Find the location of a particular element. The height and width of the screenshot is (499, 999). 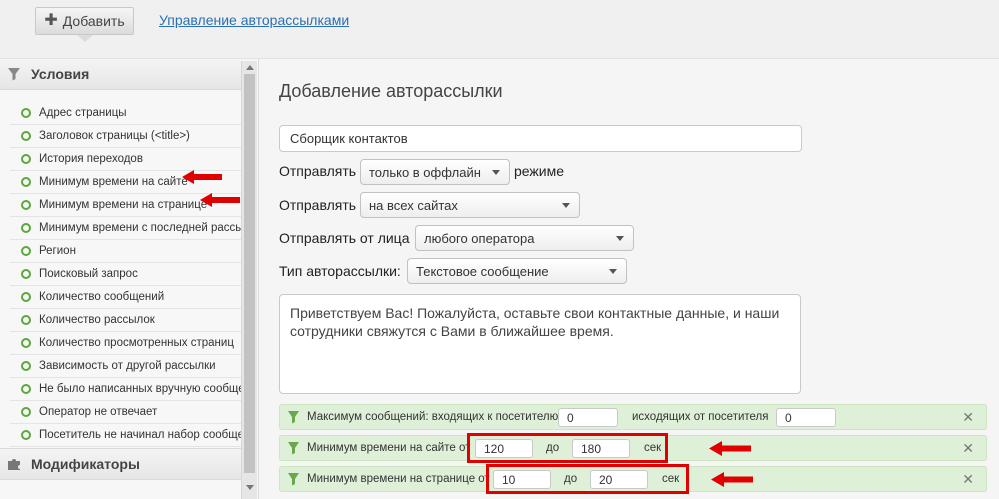

scroll-up-icon is located at coordinates (250, 67).